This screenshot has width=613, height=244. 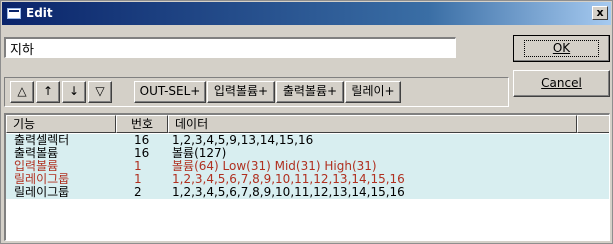 I want to click on row-number: 2, so click(x=138, y=192).